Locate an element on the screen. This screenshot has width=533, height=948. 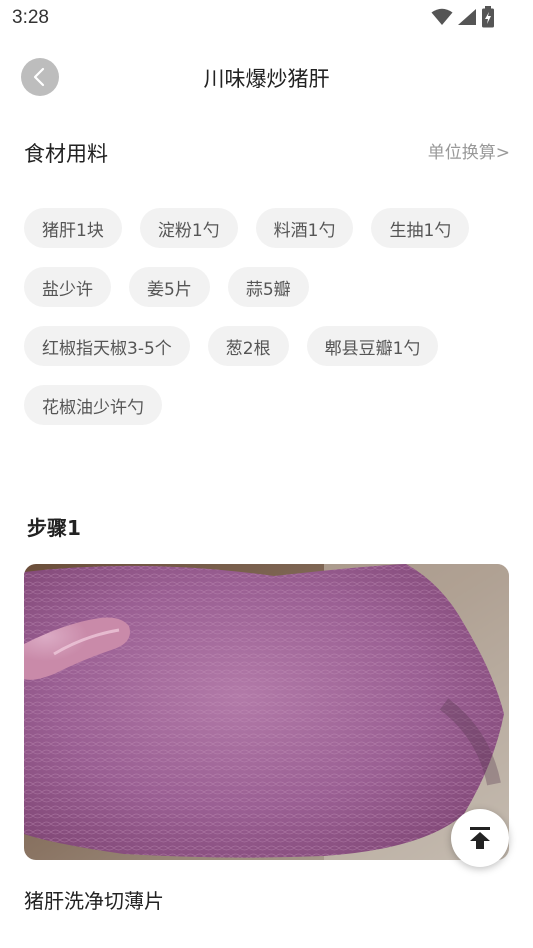
page-title: 川味爆炒猪肝 is located at coordinates (266, 79).